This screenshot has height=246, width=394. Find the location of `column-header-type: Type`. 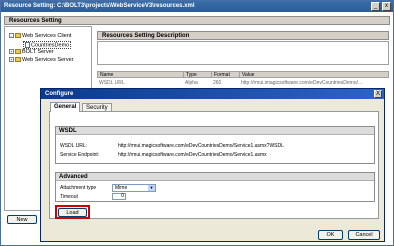

column-header-type: Type is located at coordinates (198, 75).